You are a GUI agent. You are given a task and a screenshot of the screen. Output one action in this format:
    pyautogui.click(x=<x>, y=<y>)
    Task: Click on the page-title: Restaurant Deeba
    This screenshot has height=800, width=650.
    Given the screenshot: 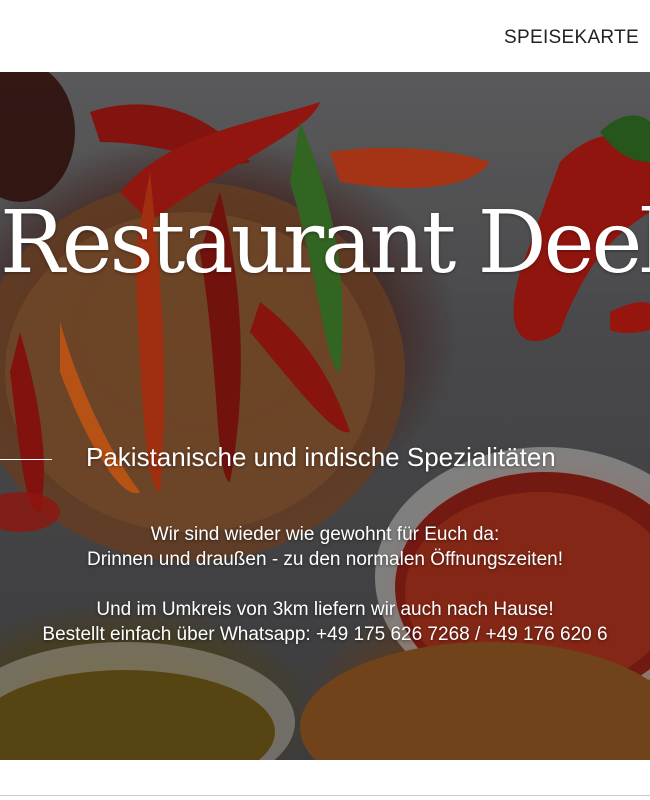 What is the action you would take?
    pyautogui.click(x=325, y=243)
    